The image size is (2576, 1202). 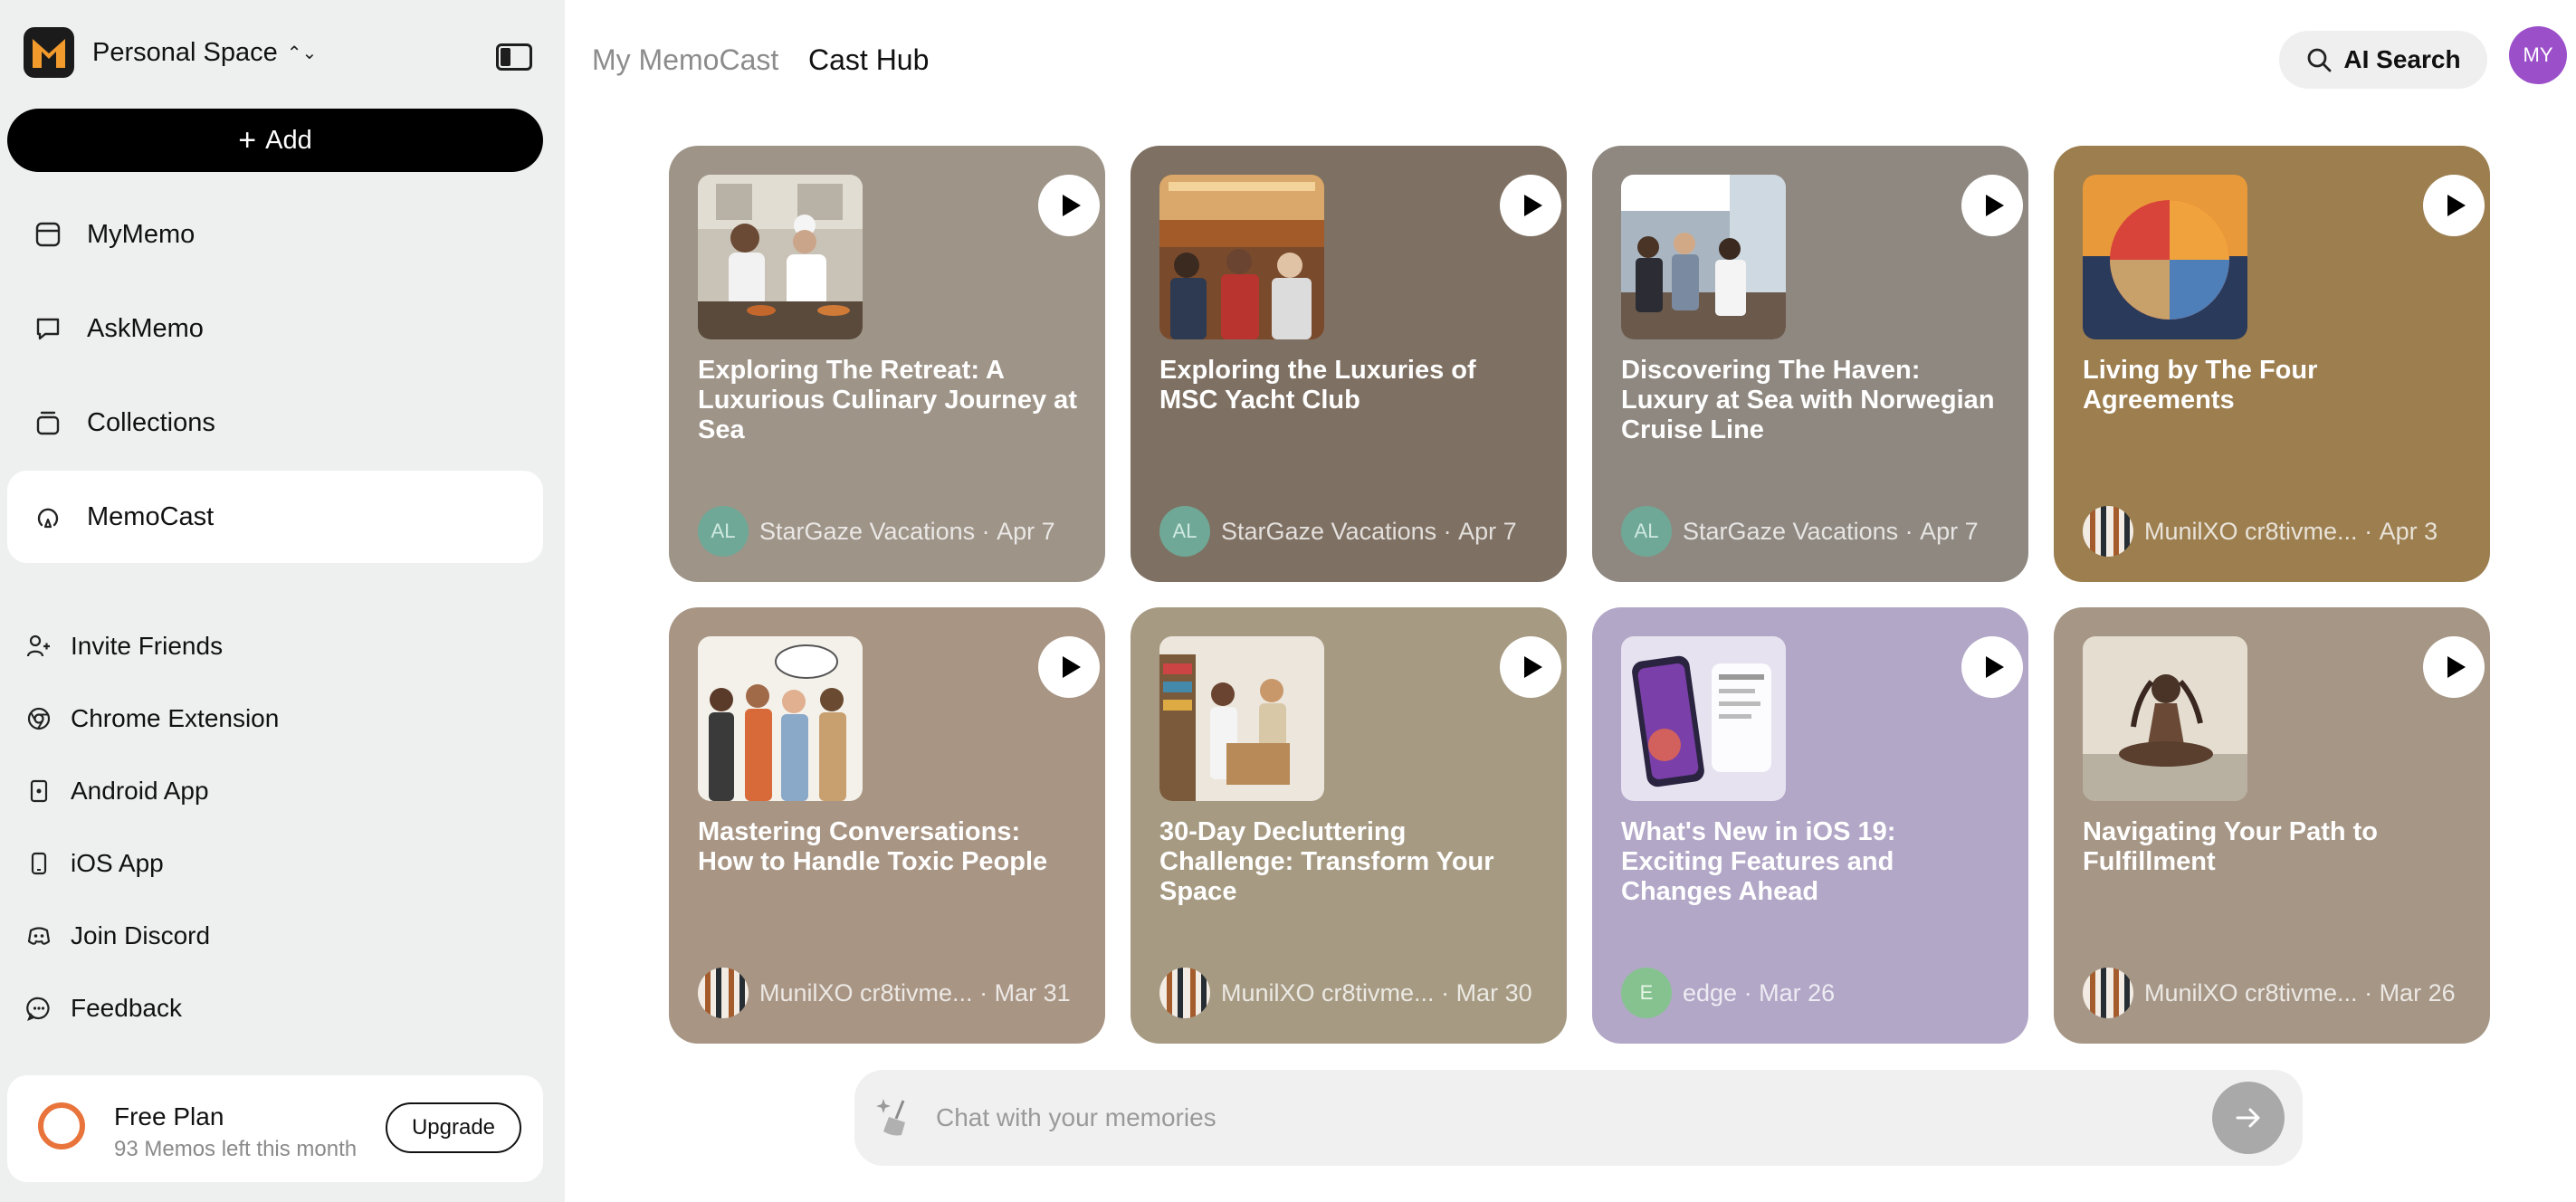 What do you see at coordinates (868, 60) in the screenshot?
I see `tab-cast-hub: Cast Hub` at bounding box center [868, 60].